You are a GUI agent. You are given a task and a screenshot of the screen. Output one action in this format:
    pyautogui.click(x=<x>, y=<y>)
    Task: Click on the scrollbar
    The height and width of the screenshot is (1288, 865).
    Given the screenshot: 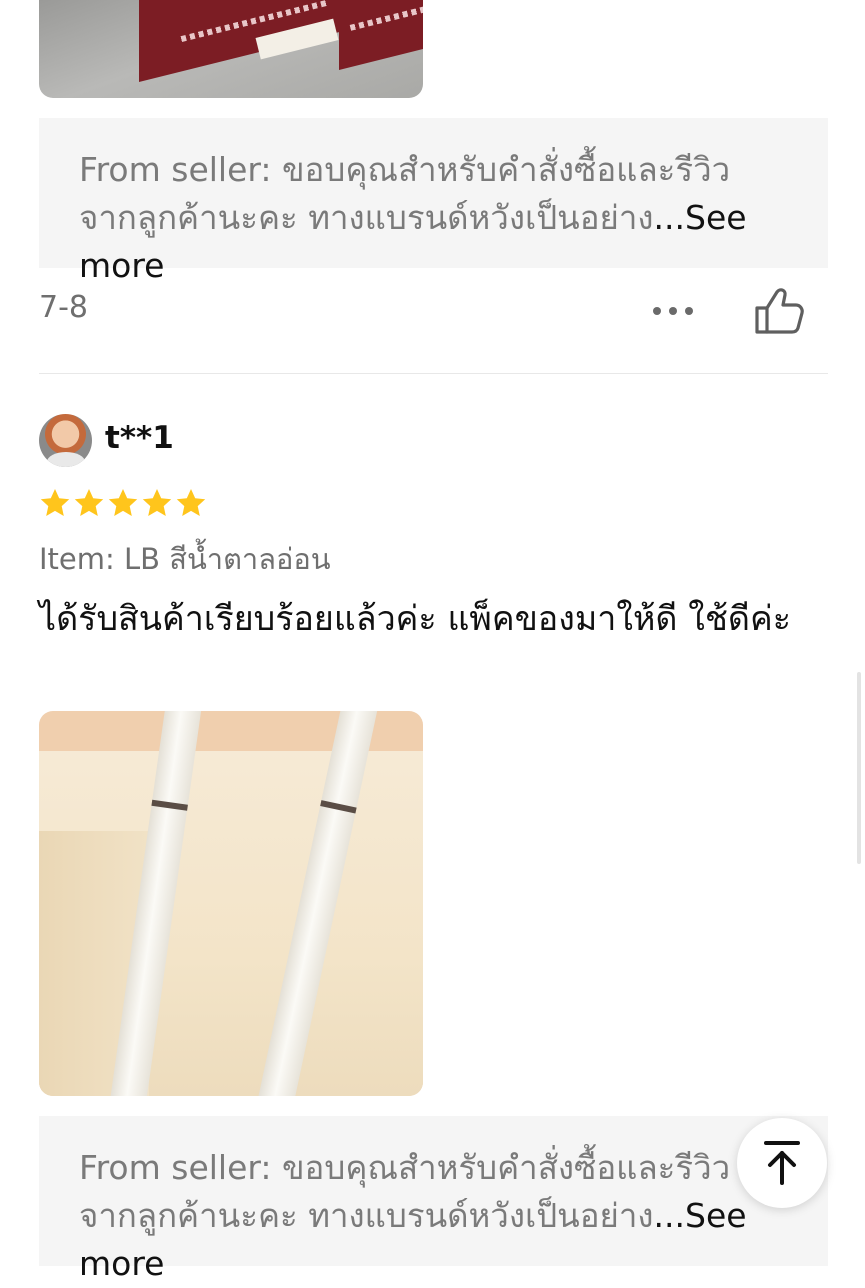 What is the action you would take?
    pyautogui.click(x=859, y=768)
    